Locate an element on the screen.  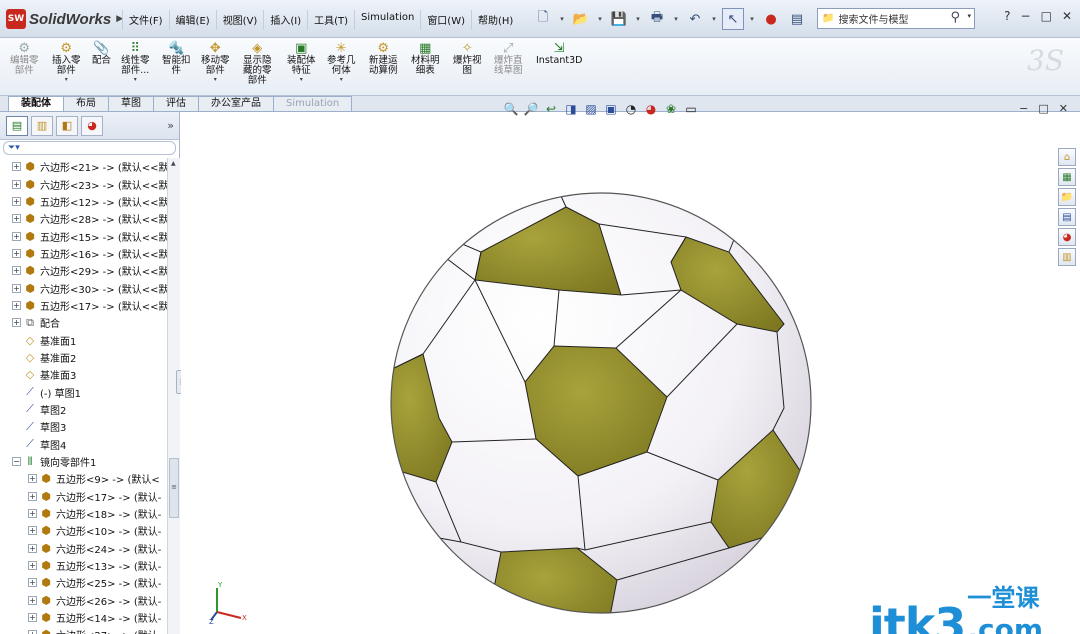
tree-item: + ⬢ 五边形<15> -> (默认<<默 is located at coordinates (83, 235).